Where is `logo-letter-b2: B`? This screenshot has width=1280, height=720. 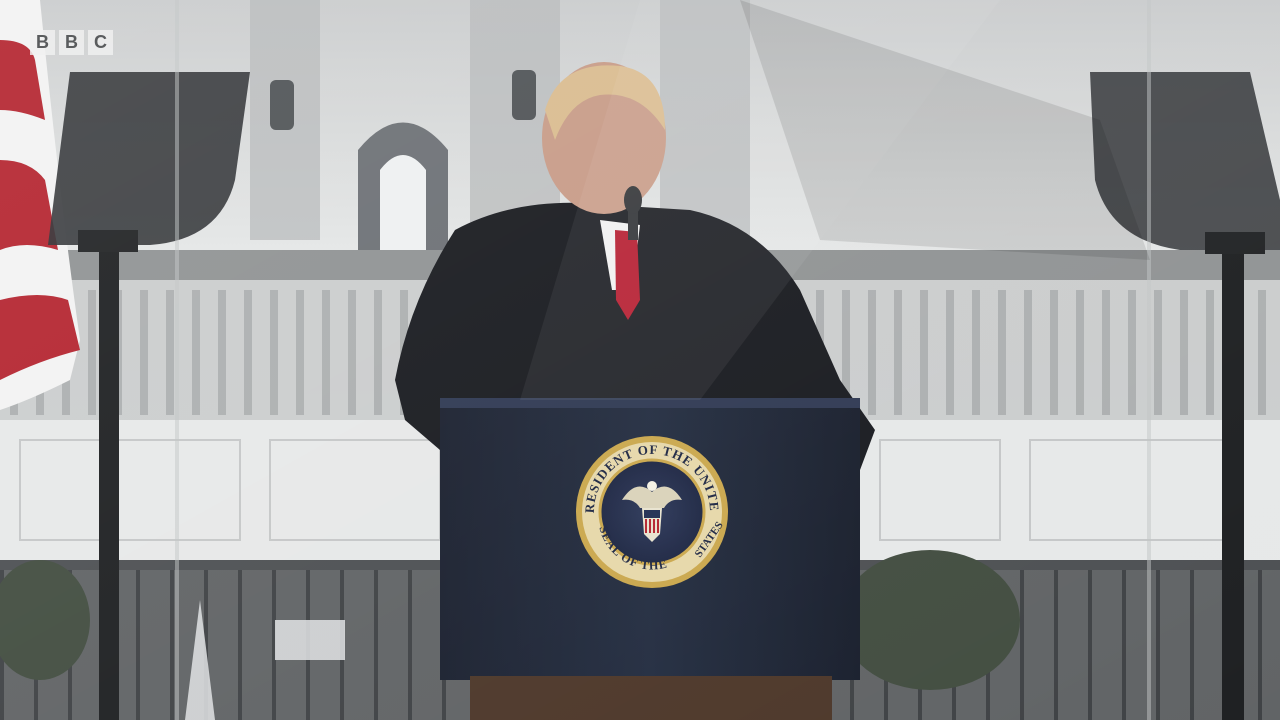
logo-letter-b2: B is located at coordinates (71, 42).